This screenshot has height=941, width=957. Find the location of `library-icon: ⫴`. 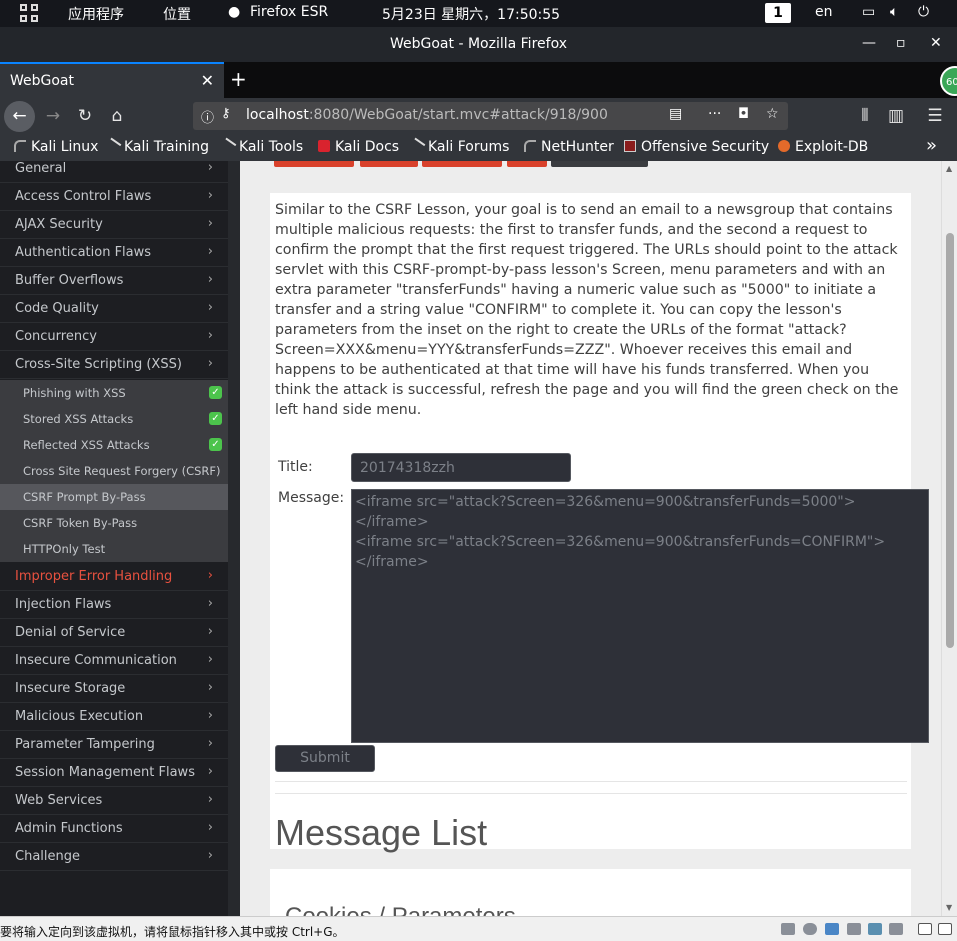

library-icon: ⫴ is located at coordinates (865, 116).